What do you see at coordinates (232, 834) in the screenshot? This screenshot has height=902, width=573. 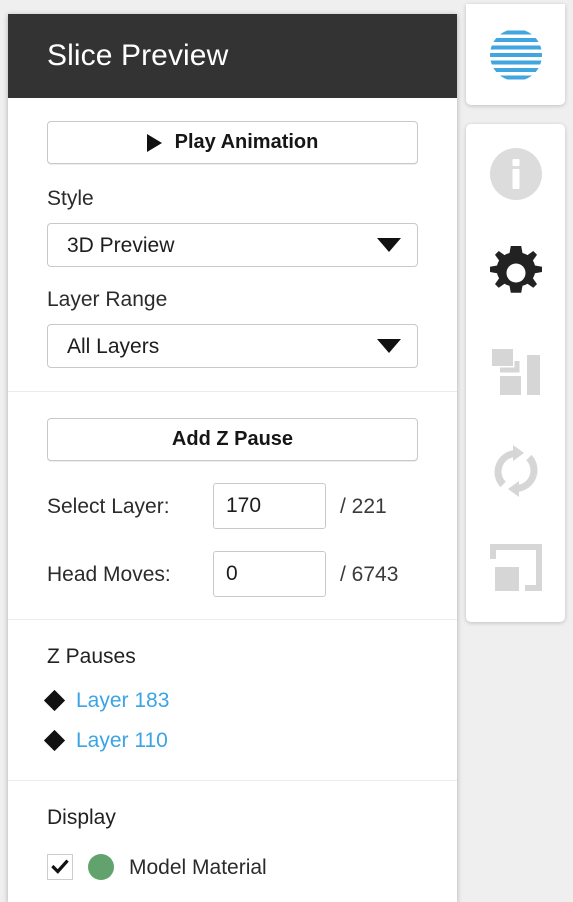 I see `display-section: Display Model Material` at bounding box center [232, 834].